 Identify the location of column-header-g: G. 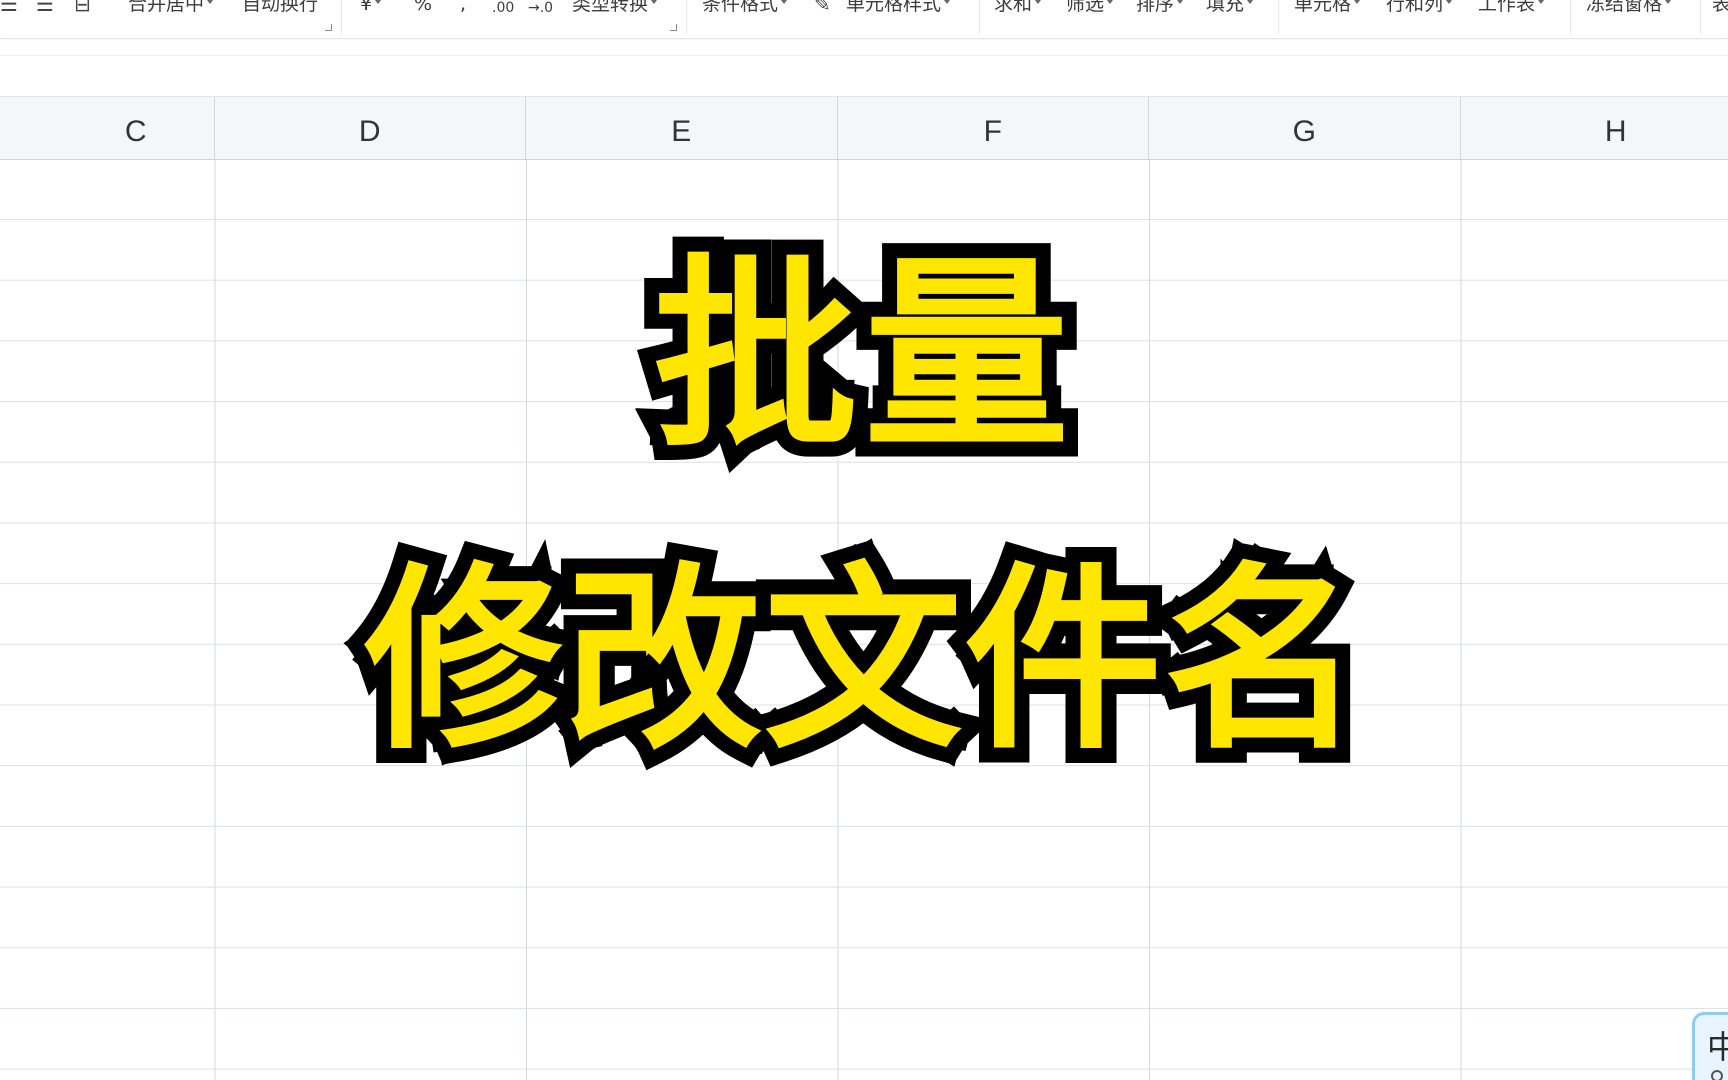
(1305, 128).